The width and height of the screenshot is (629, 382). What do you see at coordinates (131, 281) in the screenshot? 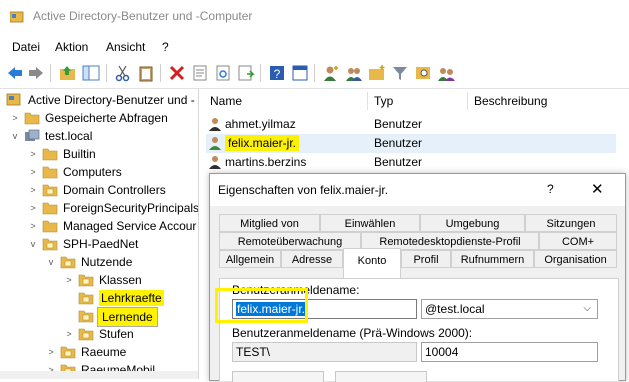
I see `tree-item-klassen: > Klassen` at bounding box center [131, 281].